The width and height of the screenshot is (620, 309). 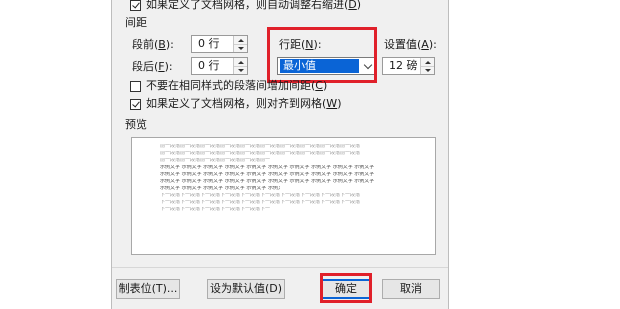 I want to click on after-down-button, so click(x=240, y=70).